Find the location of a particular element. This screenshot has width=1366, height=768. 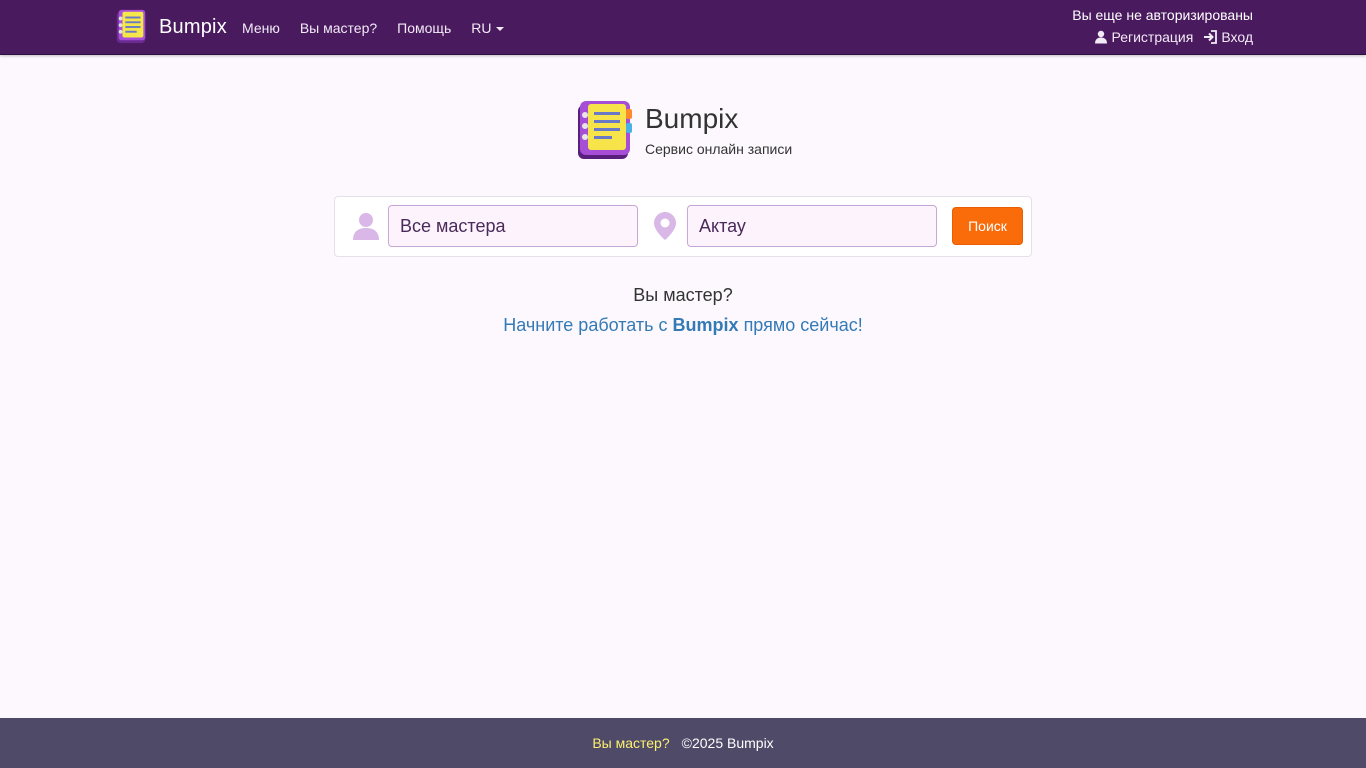

hero-subtitle: Сервис онлайн записи is located at coordinates (719, 149).